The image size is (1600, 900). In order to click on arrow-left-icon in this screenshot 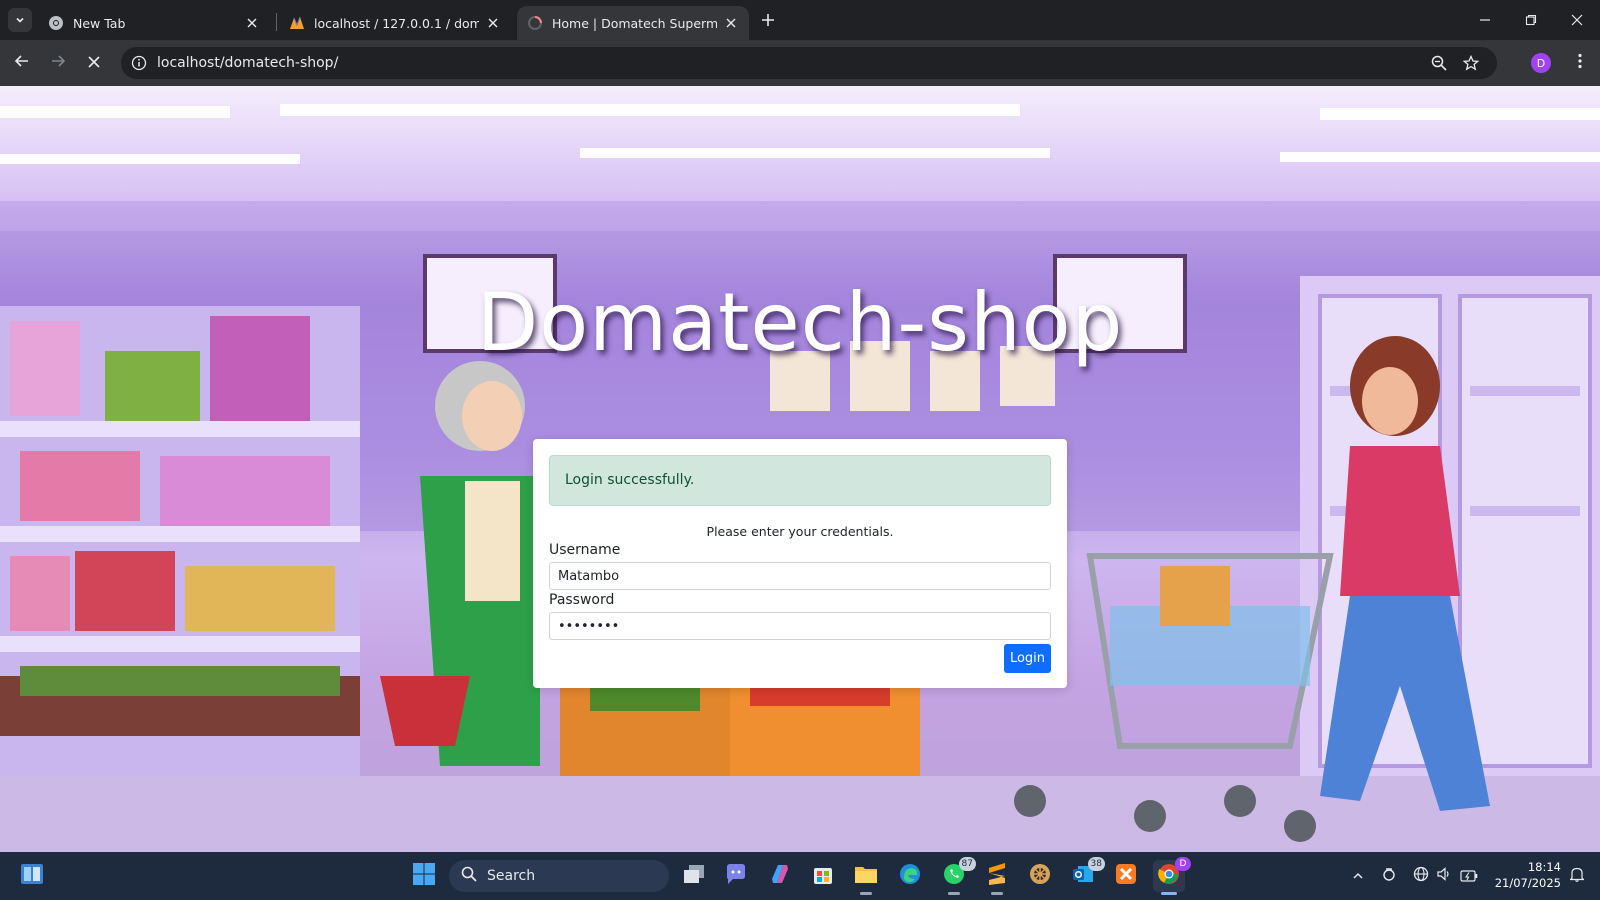, I will do `click(22, 63)`.